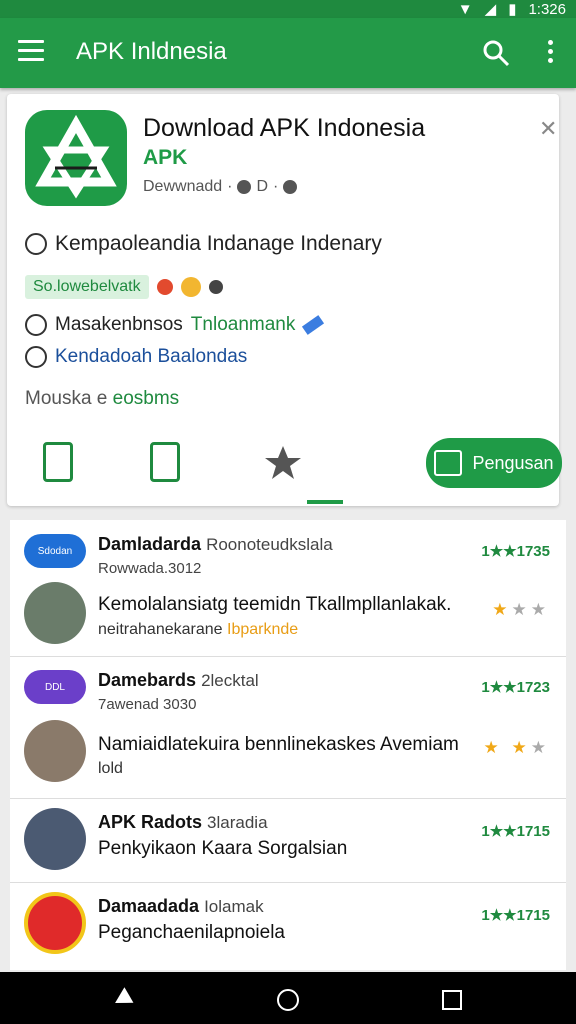 The width and height of the screenshot is (576, 1024). Describe the element at coordinates (490, 9) in the screenshot. I see `signal-icon: ◢` at that location.